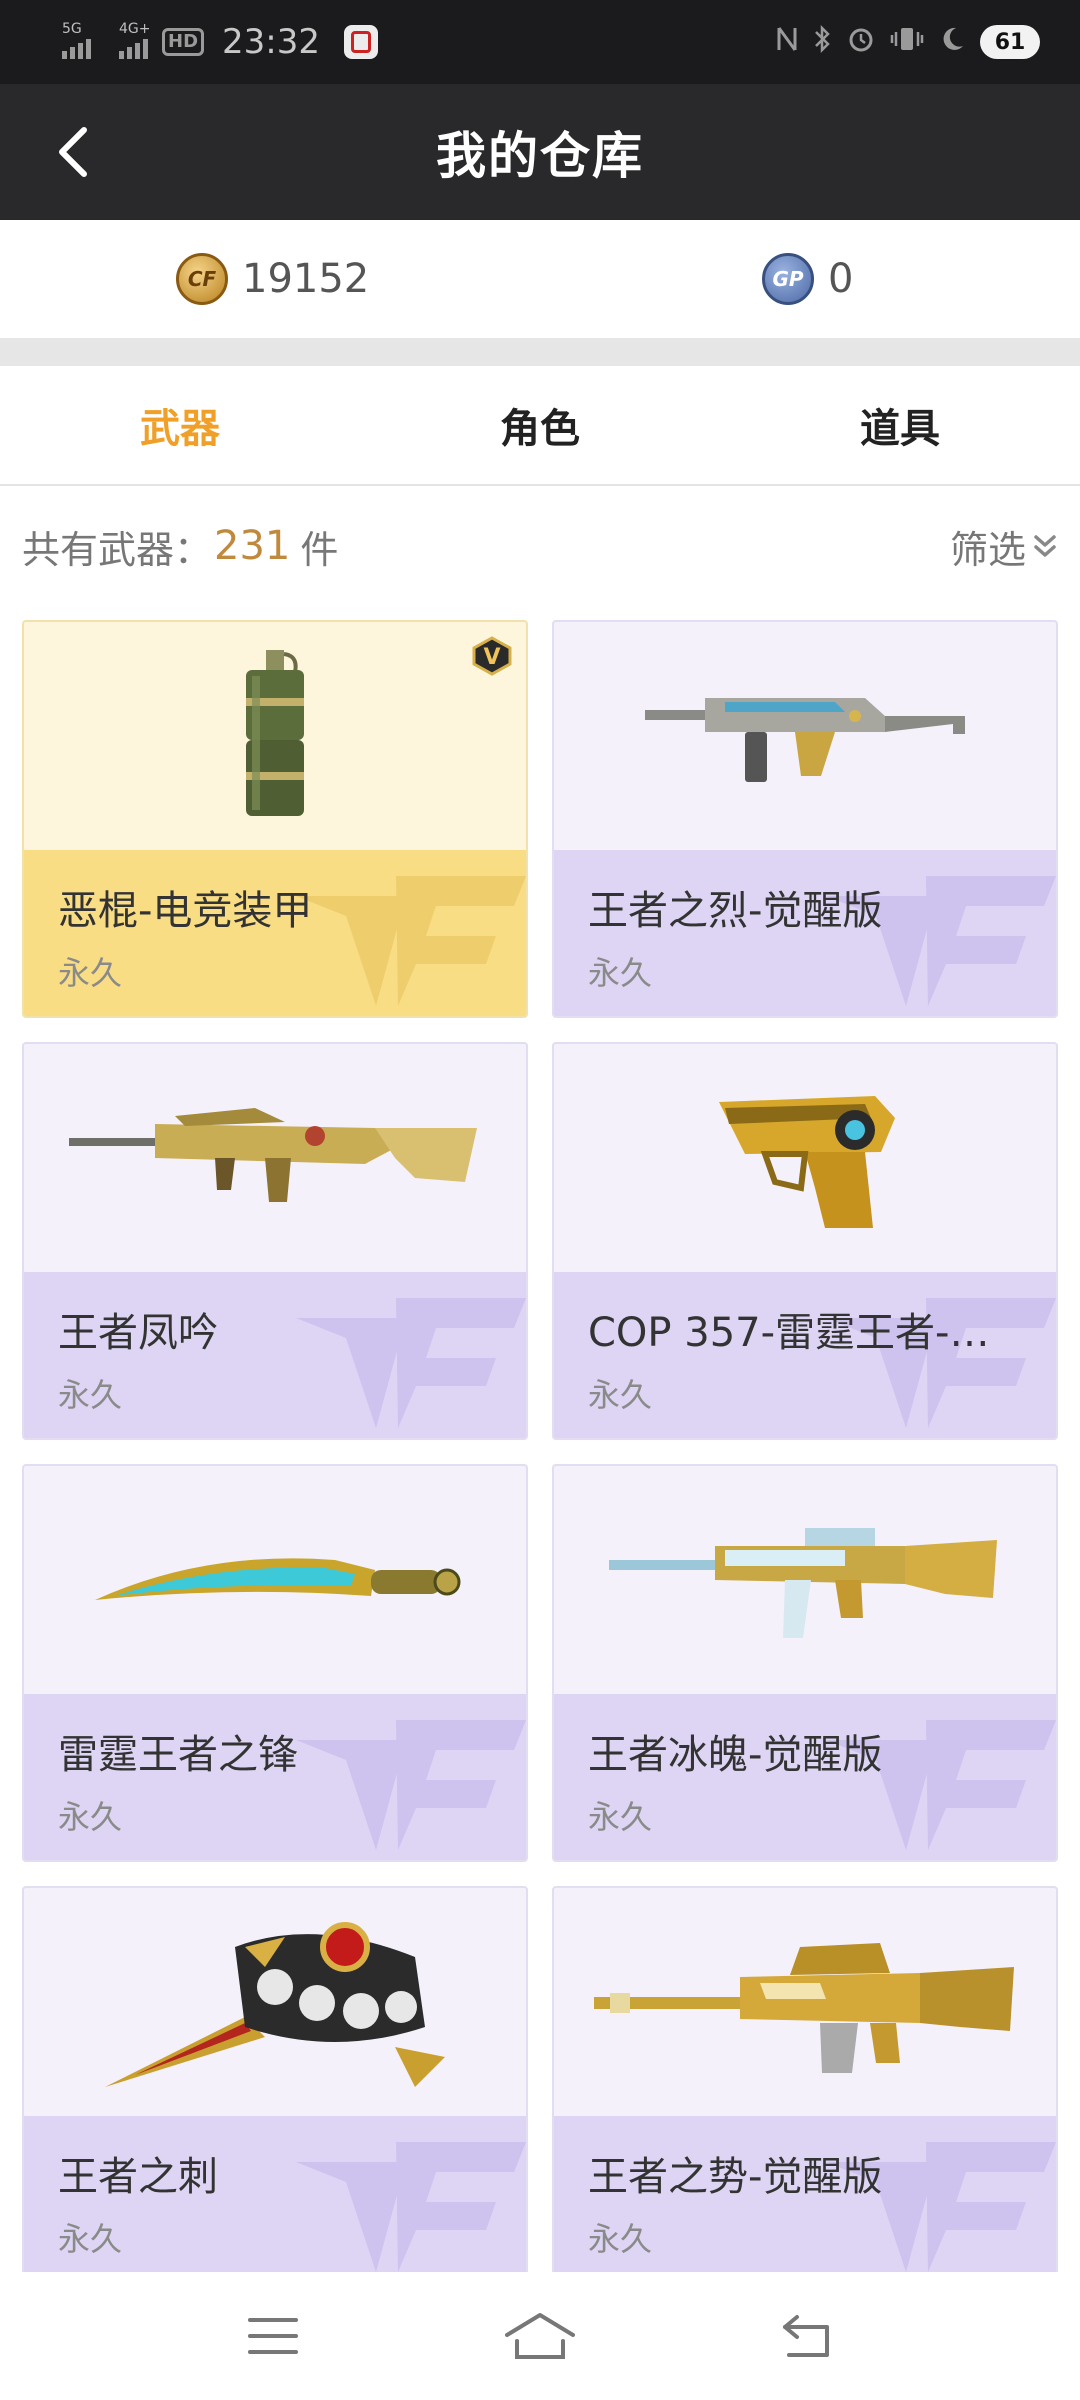 Image resolution: width=1080 pixels, height=2400 pixels. I want to click on smg-icon, so click(805, 740).